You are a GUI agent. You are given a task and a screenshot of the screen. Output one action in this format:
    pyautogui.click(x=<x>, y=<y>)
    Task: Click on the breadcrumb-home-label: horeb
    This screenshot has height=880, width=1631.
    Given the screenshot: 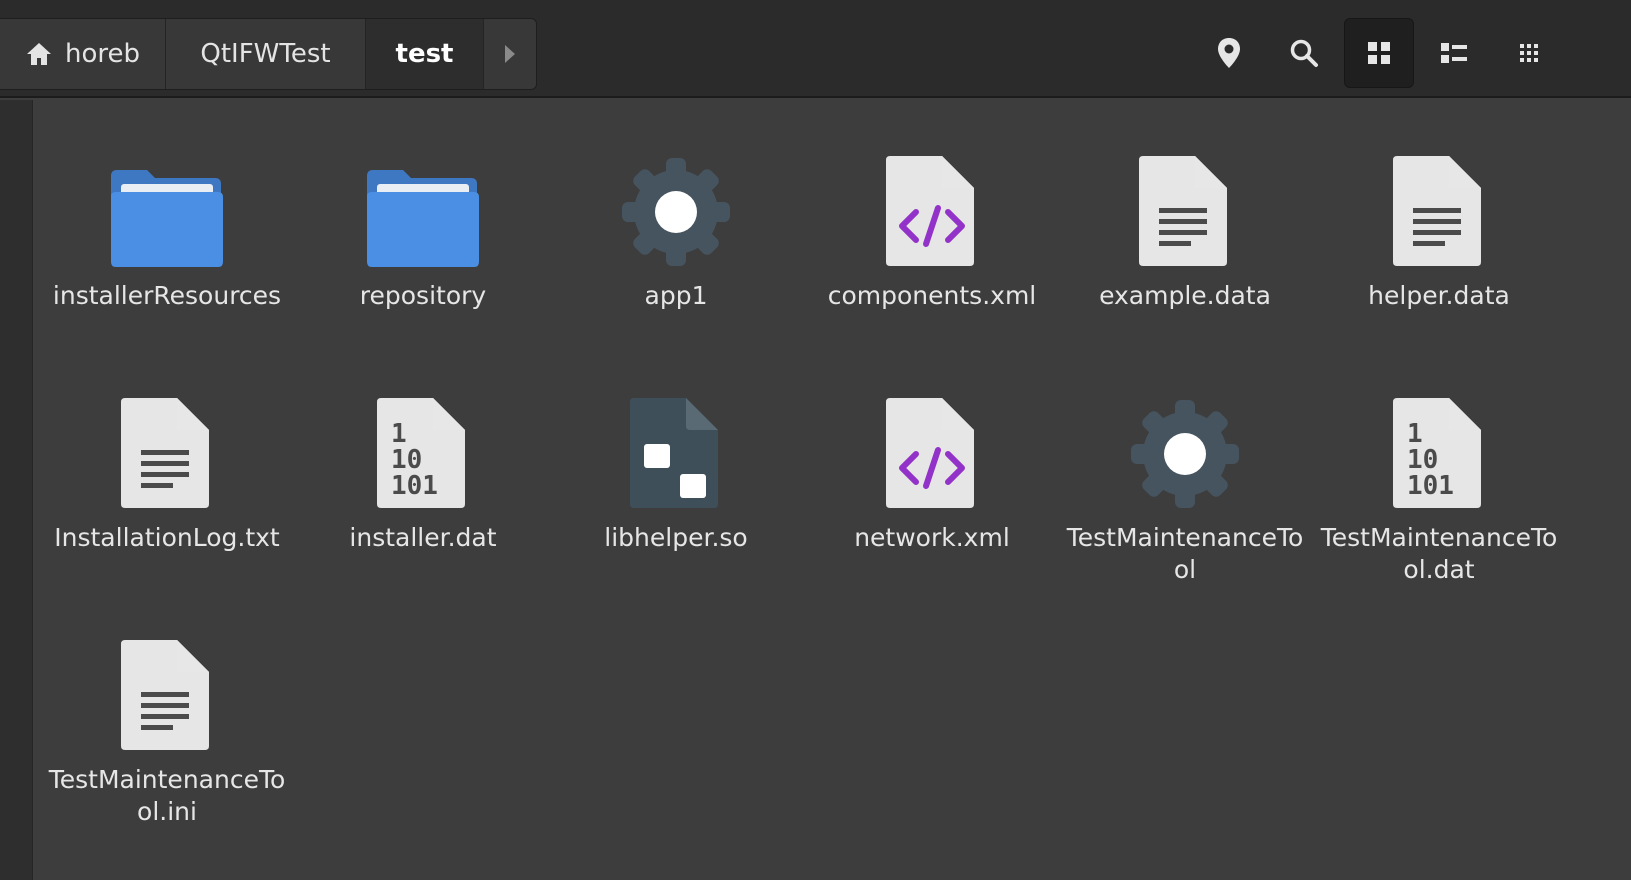 What is the action you would take?
    pyautogui.click(x=102, y=54)
    